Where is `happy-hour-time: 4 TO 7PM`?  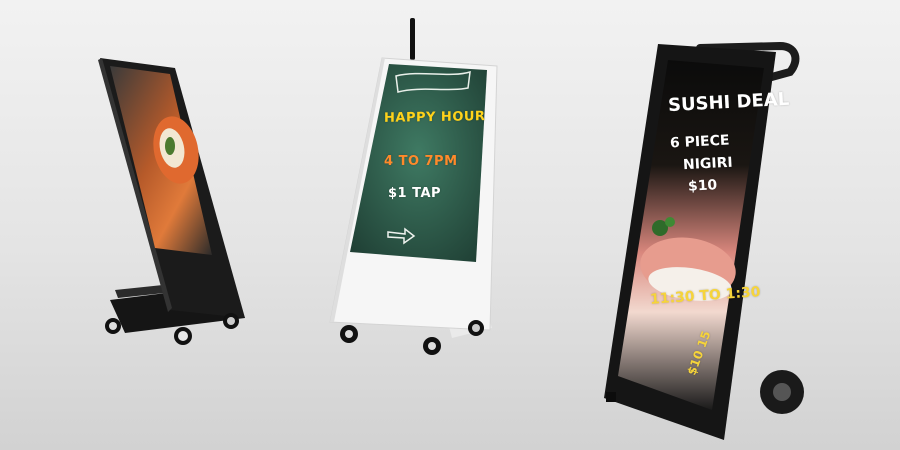
happy-hour-time: 4 TO 7PM is located at coordinates (421, 161).